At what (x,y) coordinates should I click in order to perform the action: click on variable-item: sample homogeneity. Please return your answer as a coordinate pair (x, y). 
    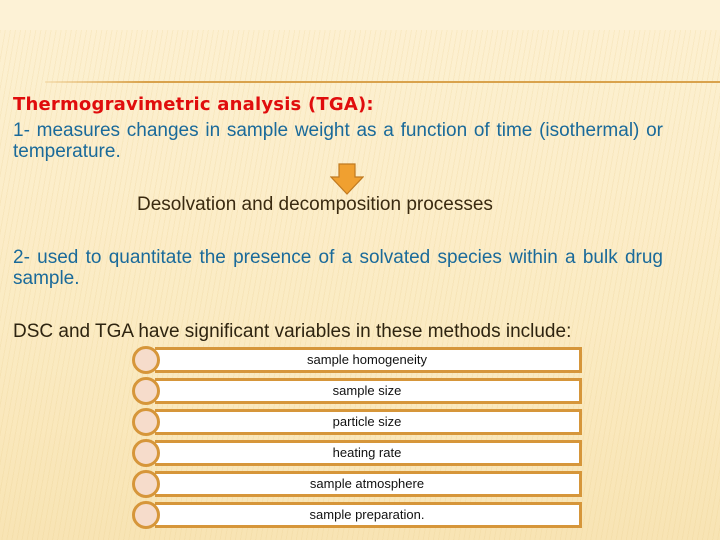
    Looking at the image, I should click on (368, 360).